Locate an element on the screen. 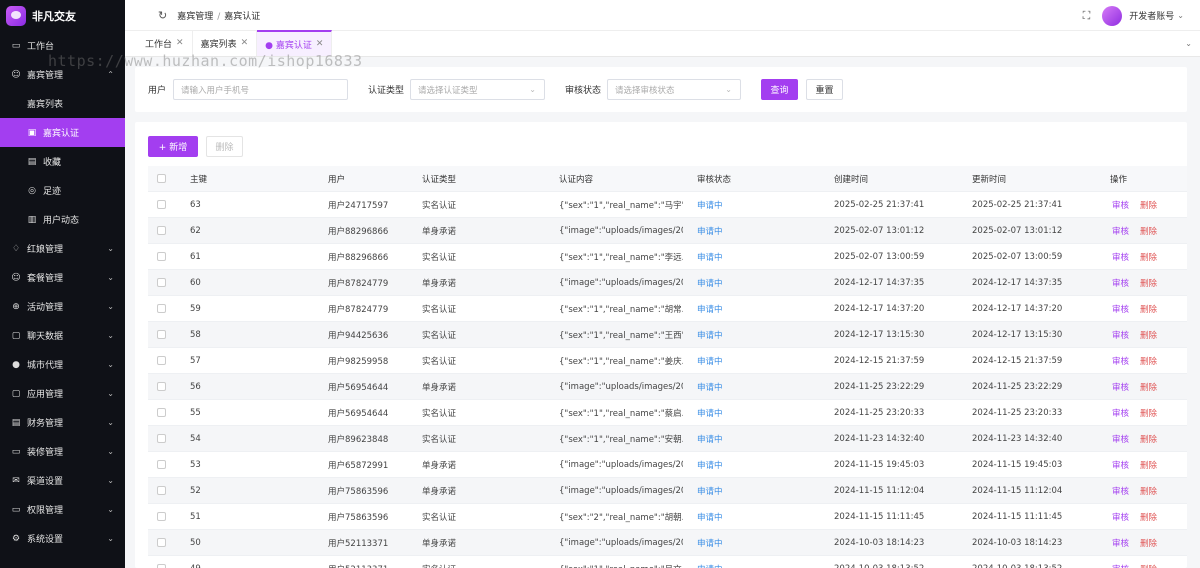 This screenshot has height=568, width=1200. cell-user: 用户24717597 is located at coordinates (358, 205).